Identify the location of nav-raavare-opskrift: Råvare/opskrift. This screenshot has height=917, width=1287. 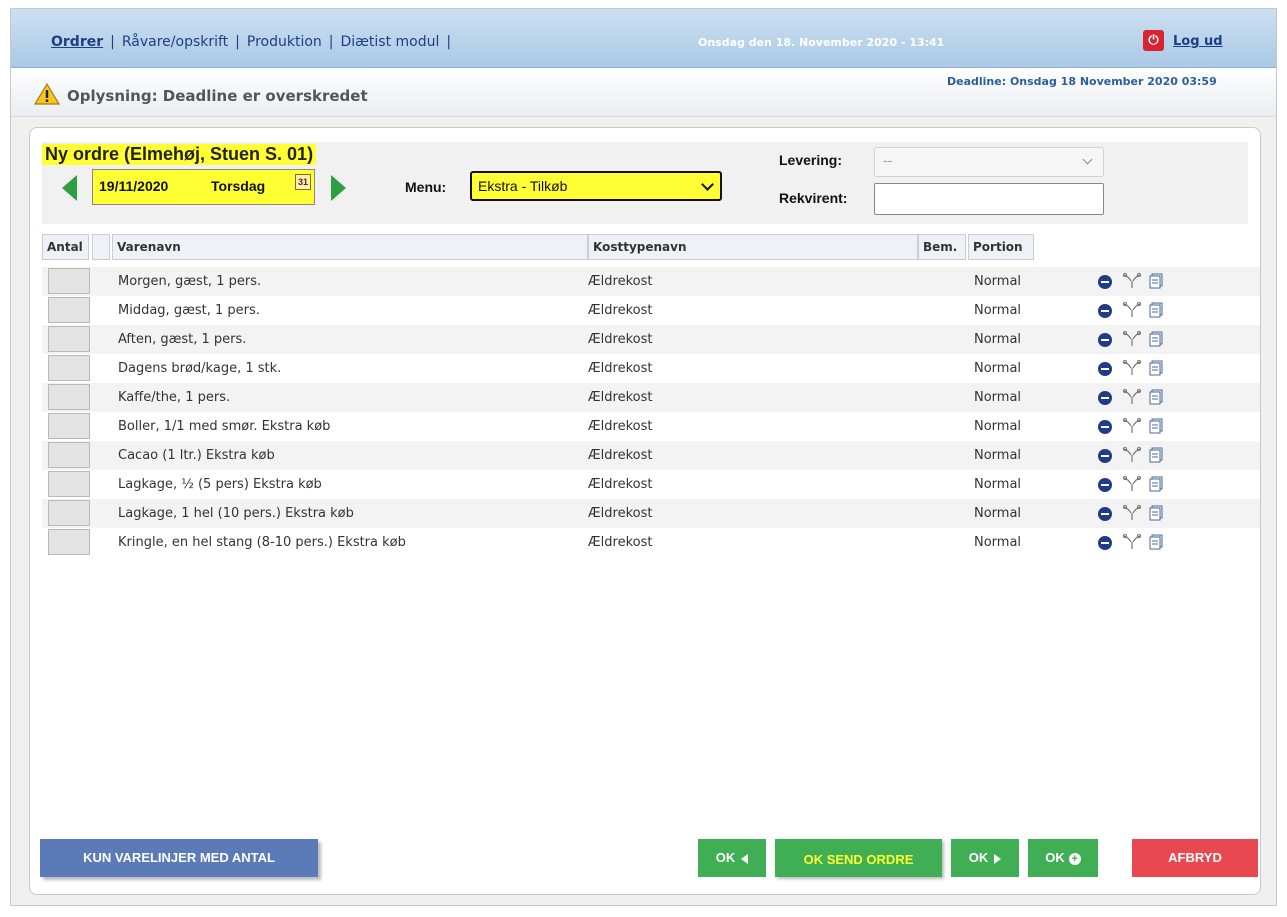
(175, 42).